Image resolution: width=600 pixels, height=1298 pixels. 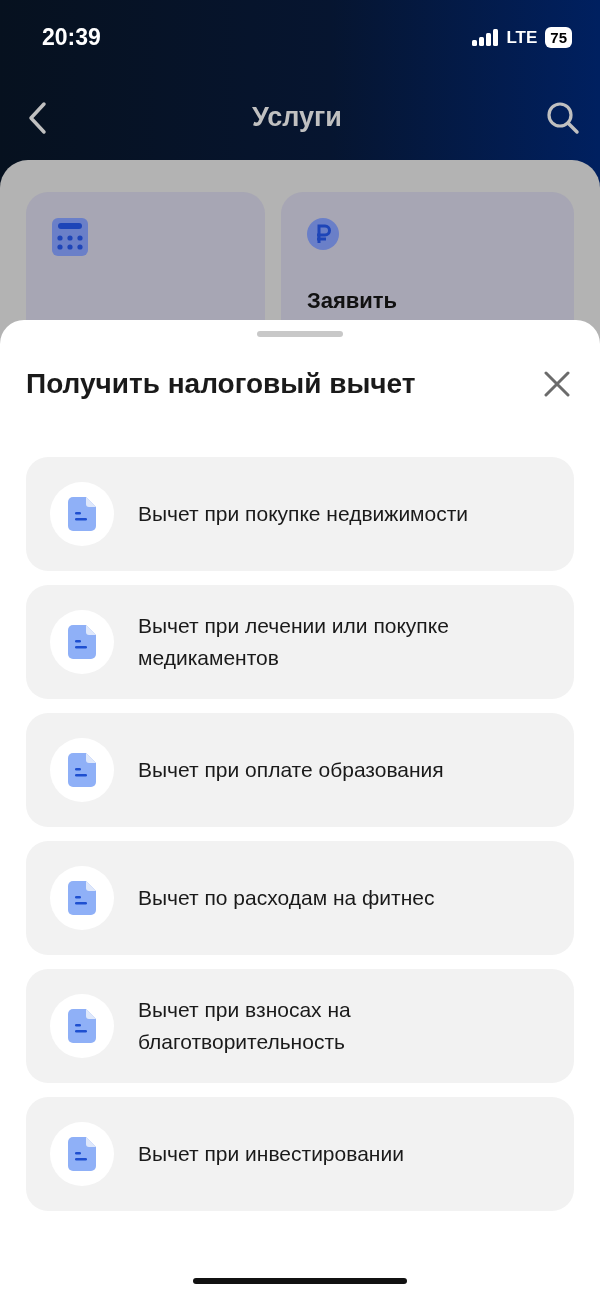 I want to click on card-label: Заявить, so click(x=352, y=301).